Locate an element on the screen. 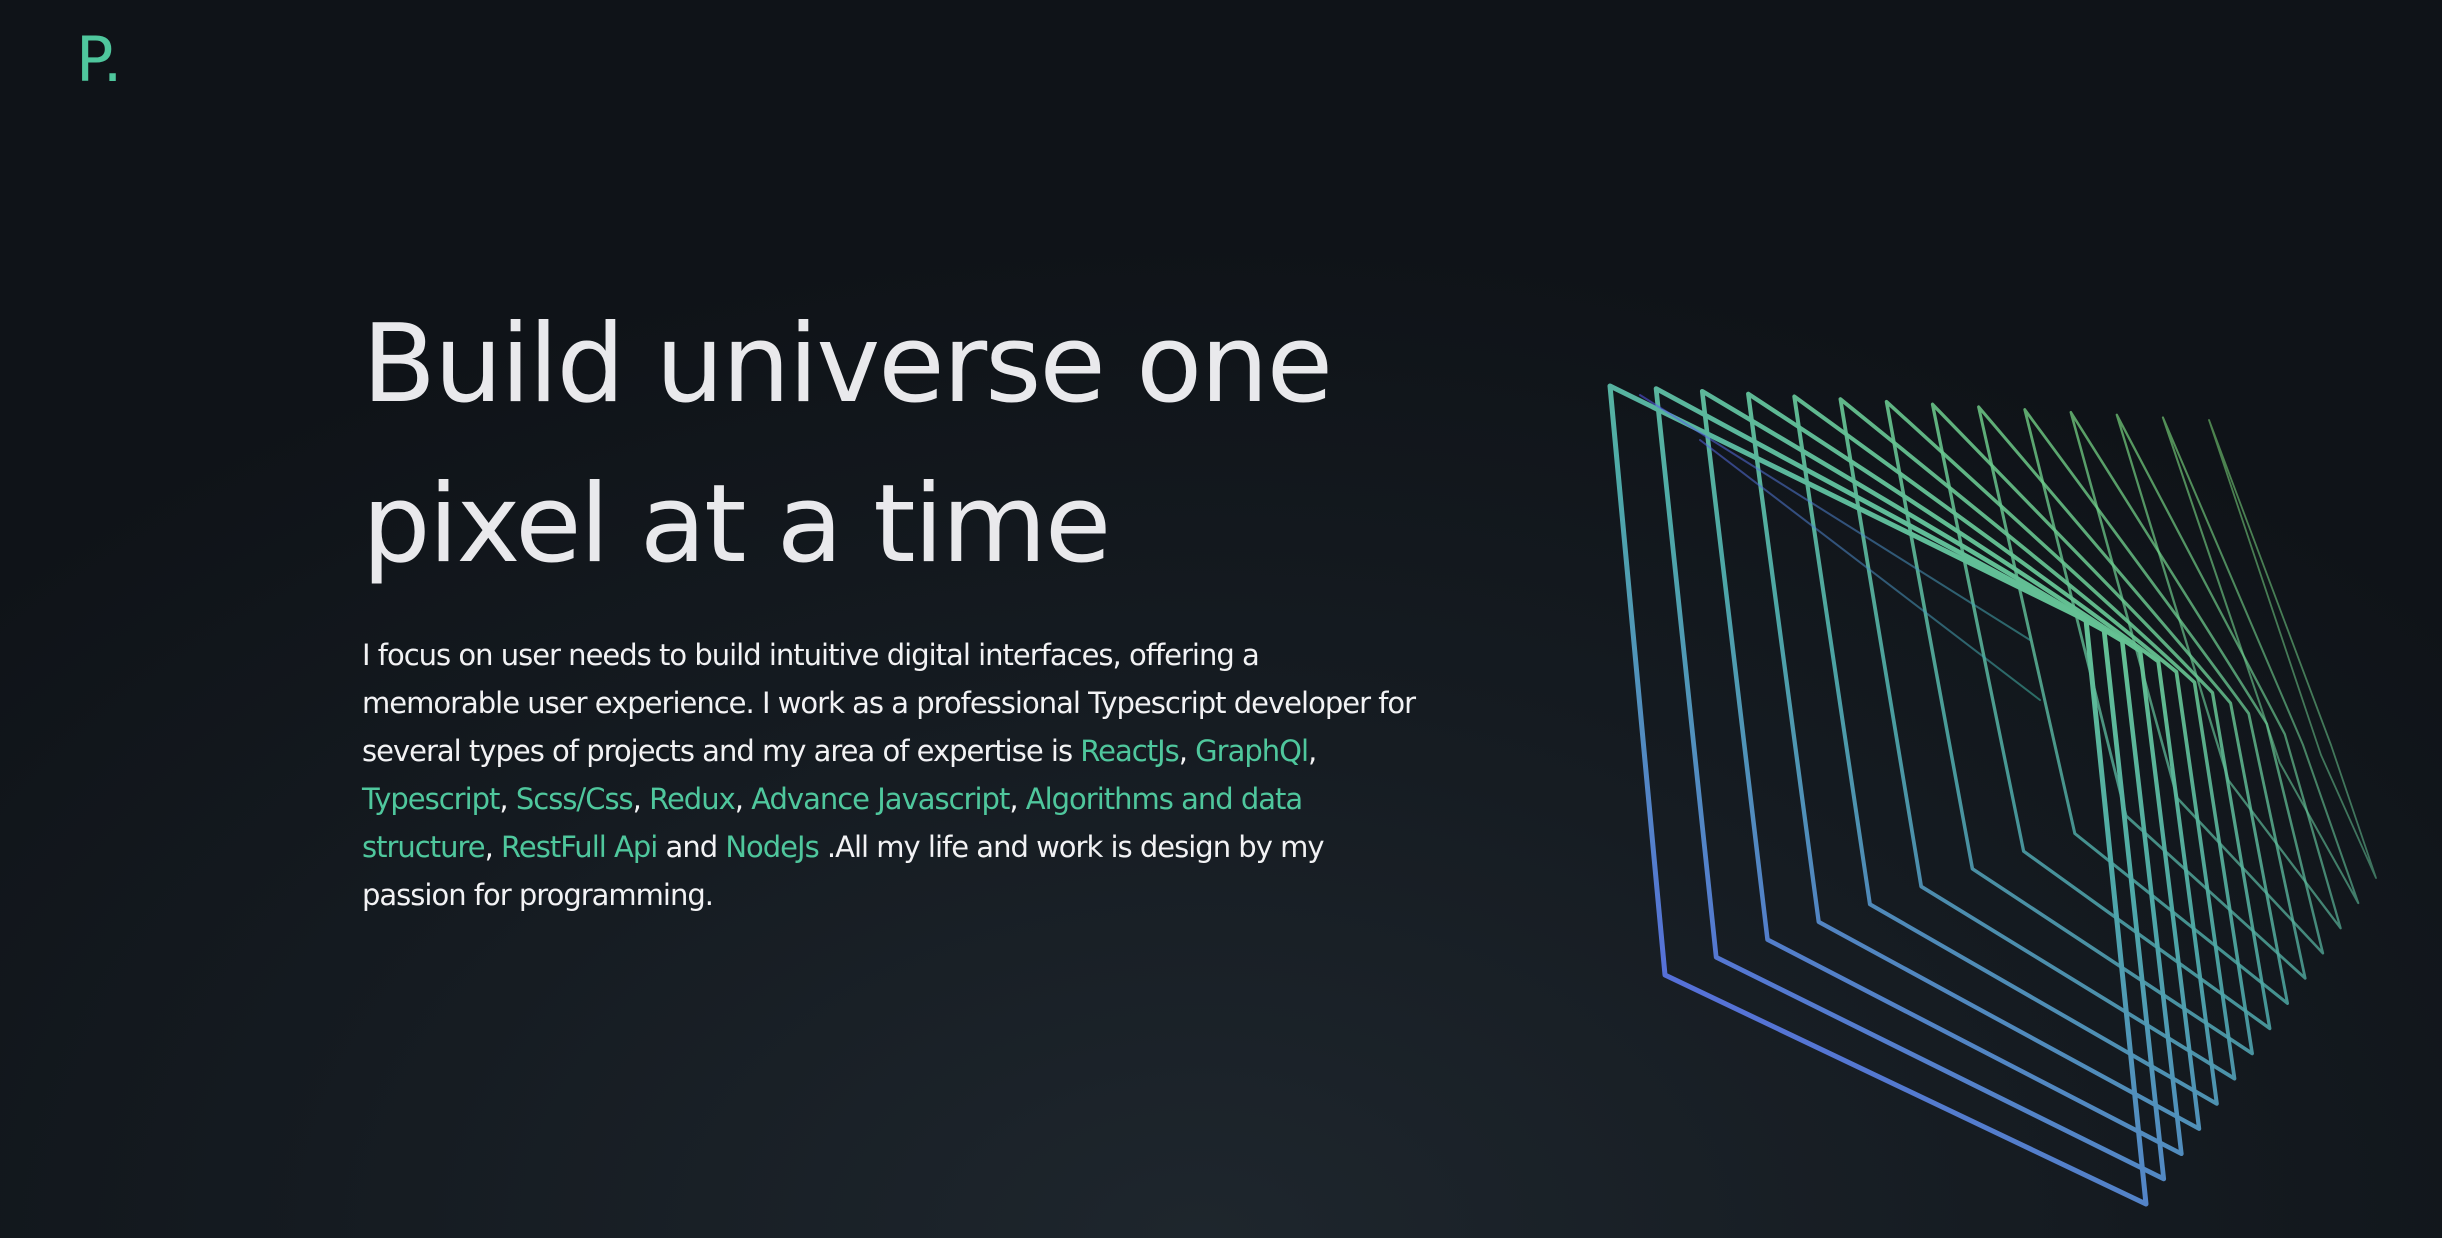 Image resolution: width=2442 pixels, height=1238 pixels. skill-reactjs: ReactJs is located at coordinates (1129, 751).